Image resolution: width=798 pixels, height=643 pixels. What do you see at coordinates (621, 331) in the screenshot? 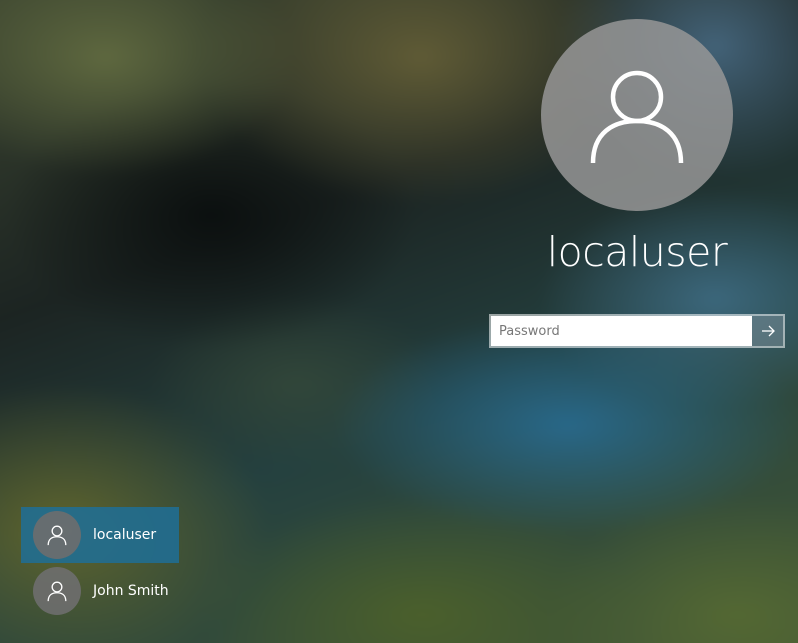
I see `password-input` at bounding box center [621, 331].